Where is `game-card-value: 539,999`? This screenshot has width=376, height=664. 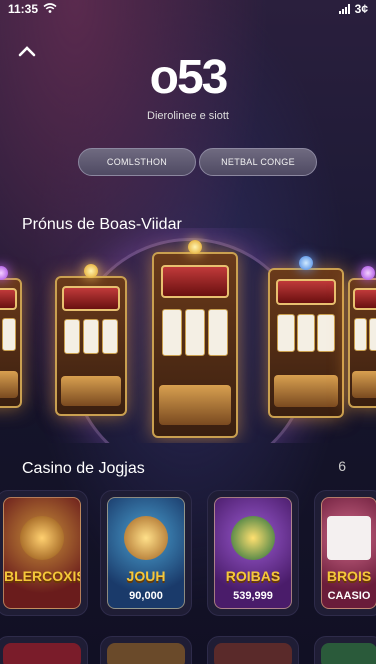
game-card-value: 539,999 is located at coordinates (253, 596).